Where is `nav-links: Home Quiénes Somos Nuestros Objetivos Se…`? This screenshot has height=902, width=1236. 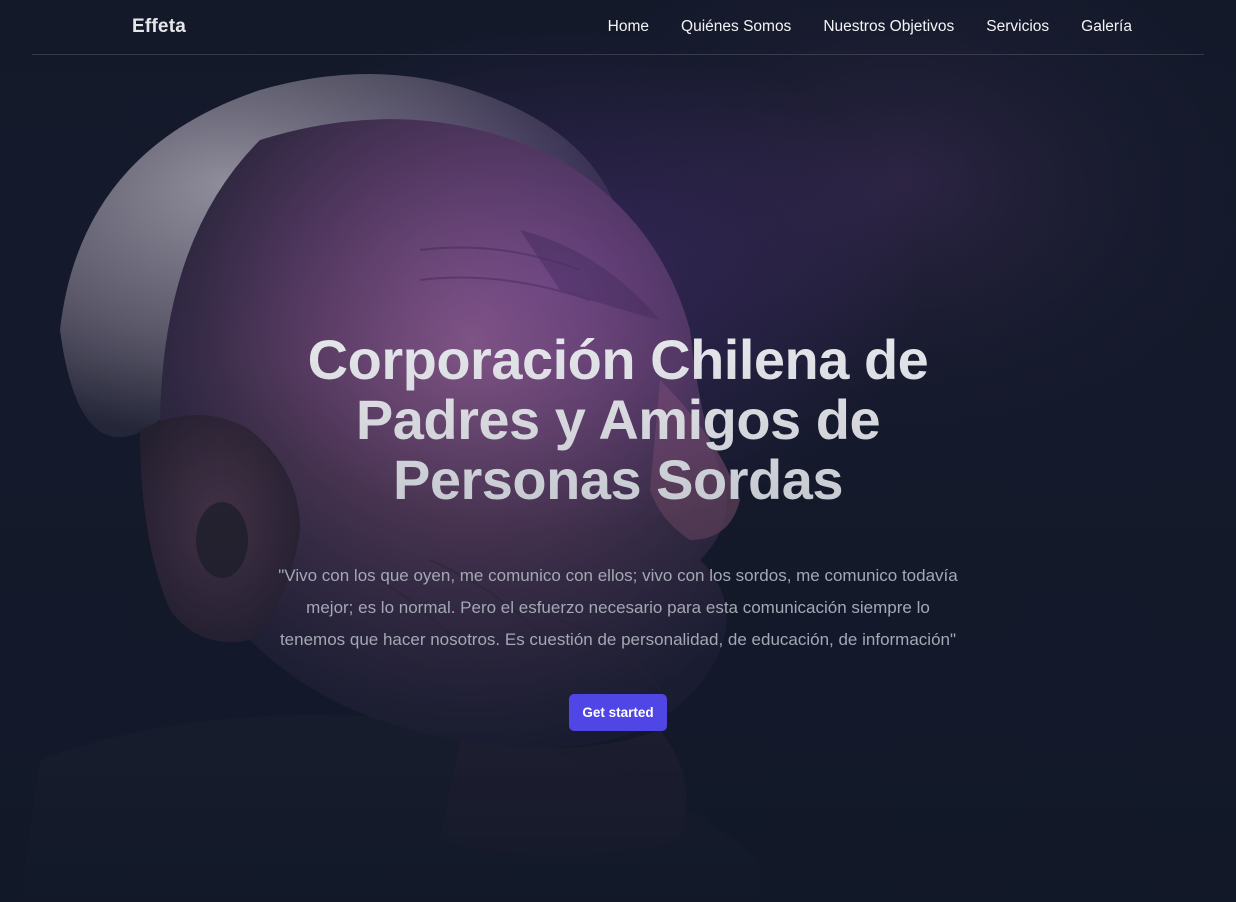
nav-links: Home Quiénes Somos Nuestros Objetivos Se… is located at coordinates (870, 27).